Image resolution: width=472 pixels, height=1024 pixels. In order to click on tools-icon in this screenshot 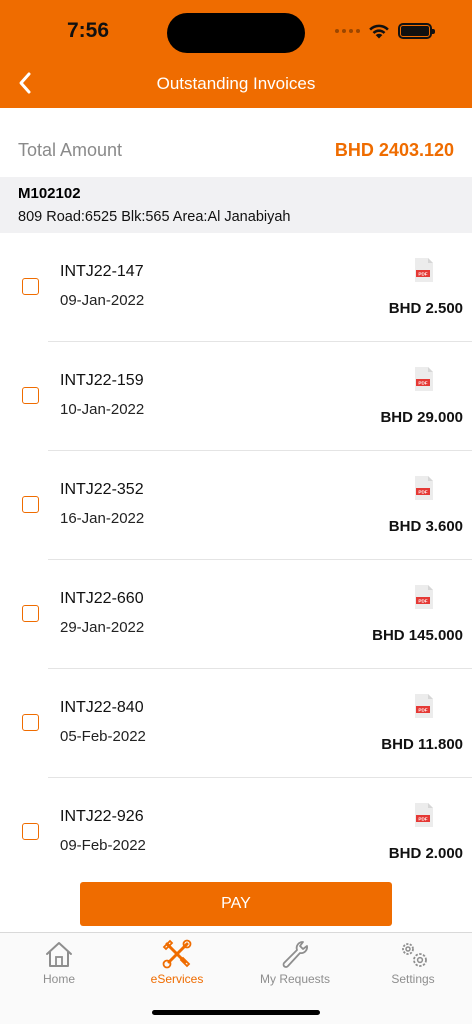, I will do `click(177, 954)`.